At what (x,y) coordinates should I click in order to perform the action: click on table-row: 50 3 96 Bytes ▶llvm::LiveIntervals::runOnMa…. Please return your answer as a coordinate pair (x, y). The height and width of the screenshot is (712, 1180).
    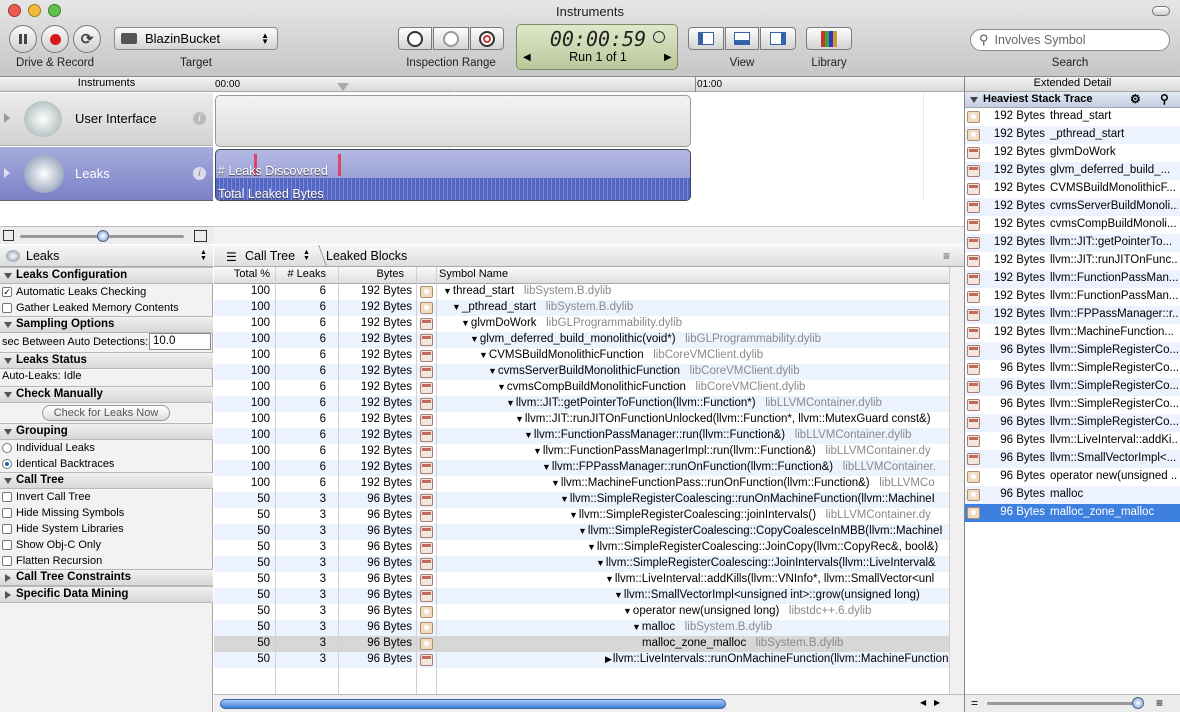
    Looking at the image, I should click on (581, 660).